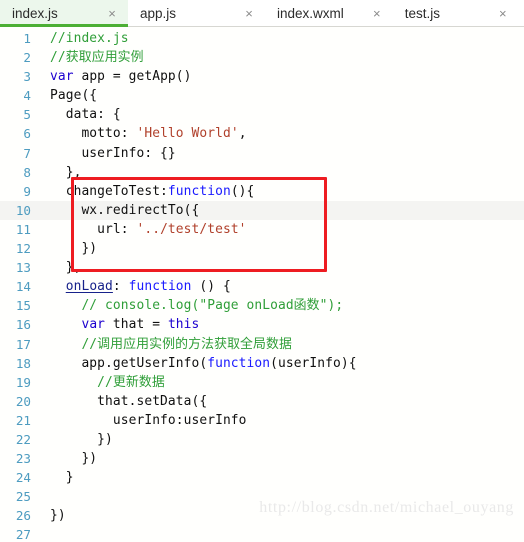 The image size is (524, 542). Describe the element at coordinates (109, 191) in the screenshot. I see `code-token: changeToTest:` at that location.